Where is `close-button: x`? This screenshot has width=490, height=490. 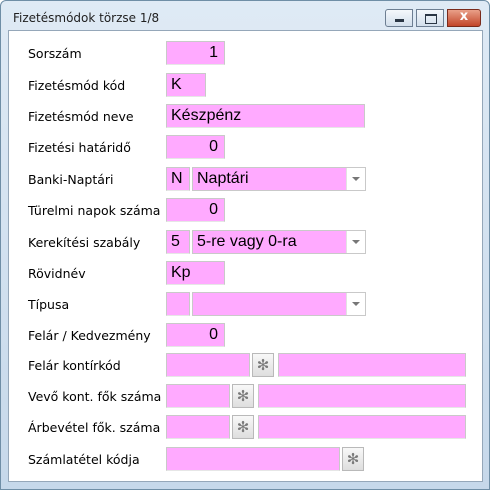
close-button: x is located at coordinates (464, 18).